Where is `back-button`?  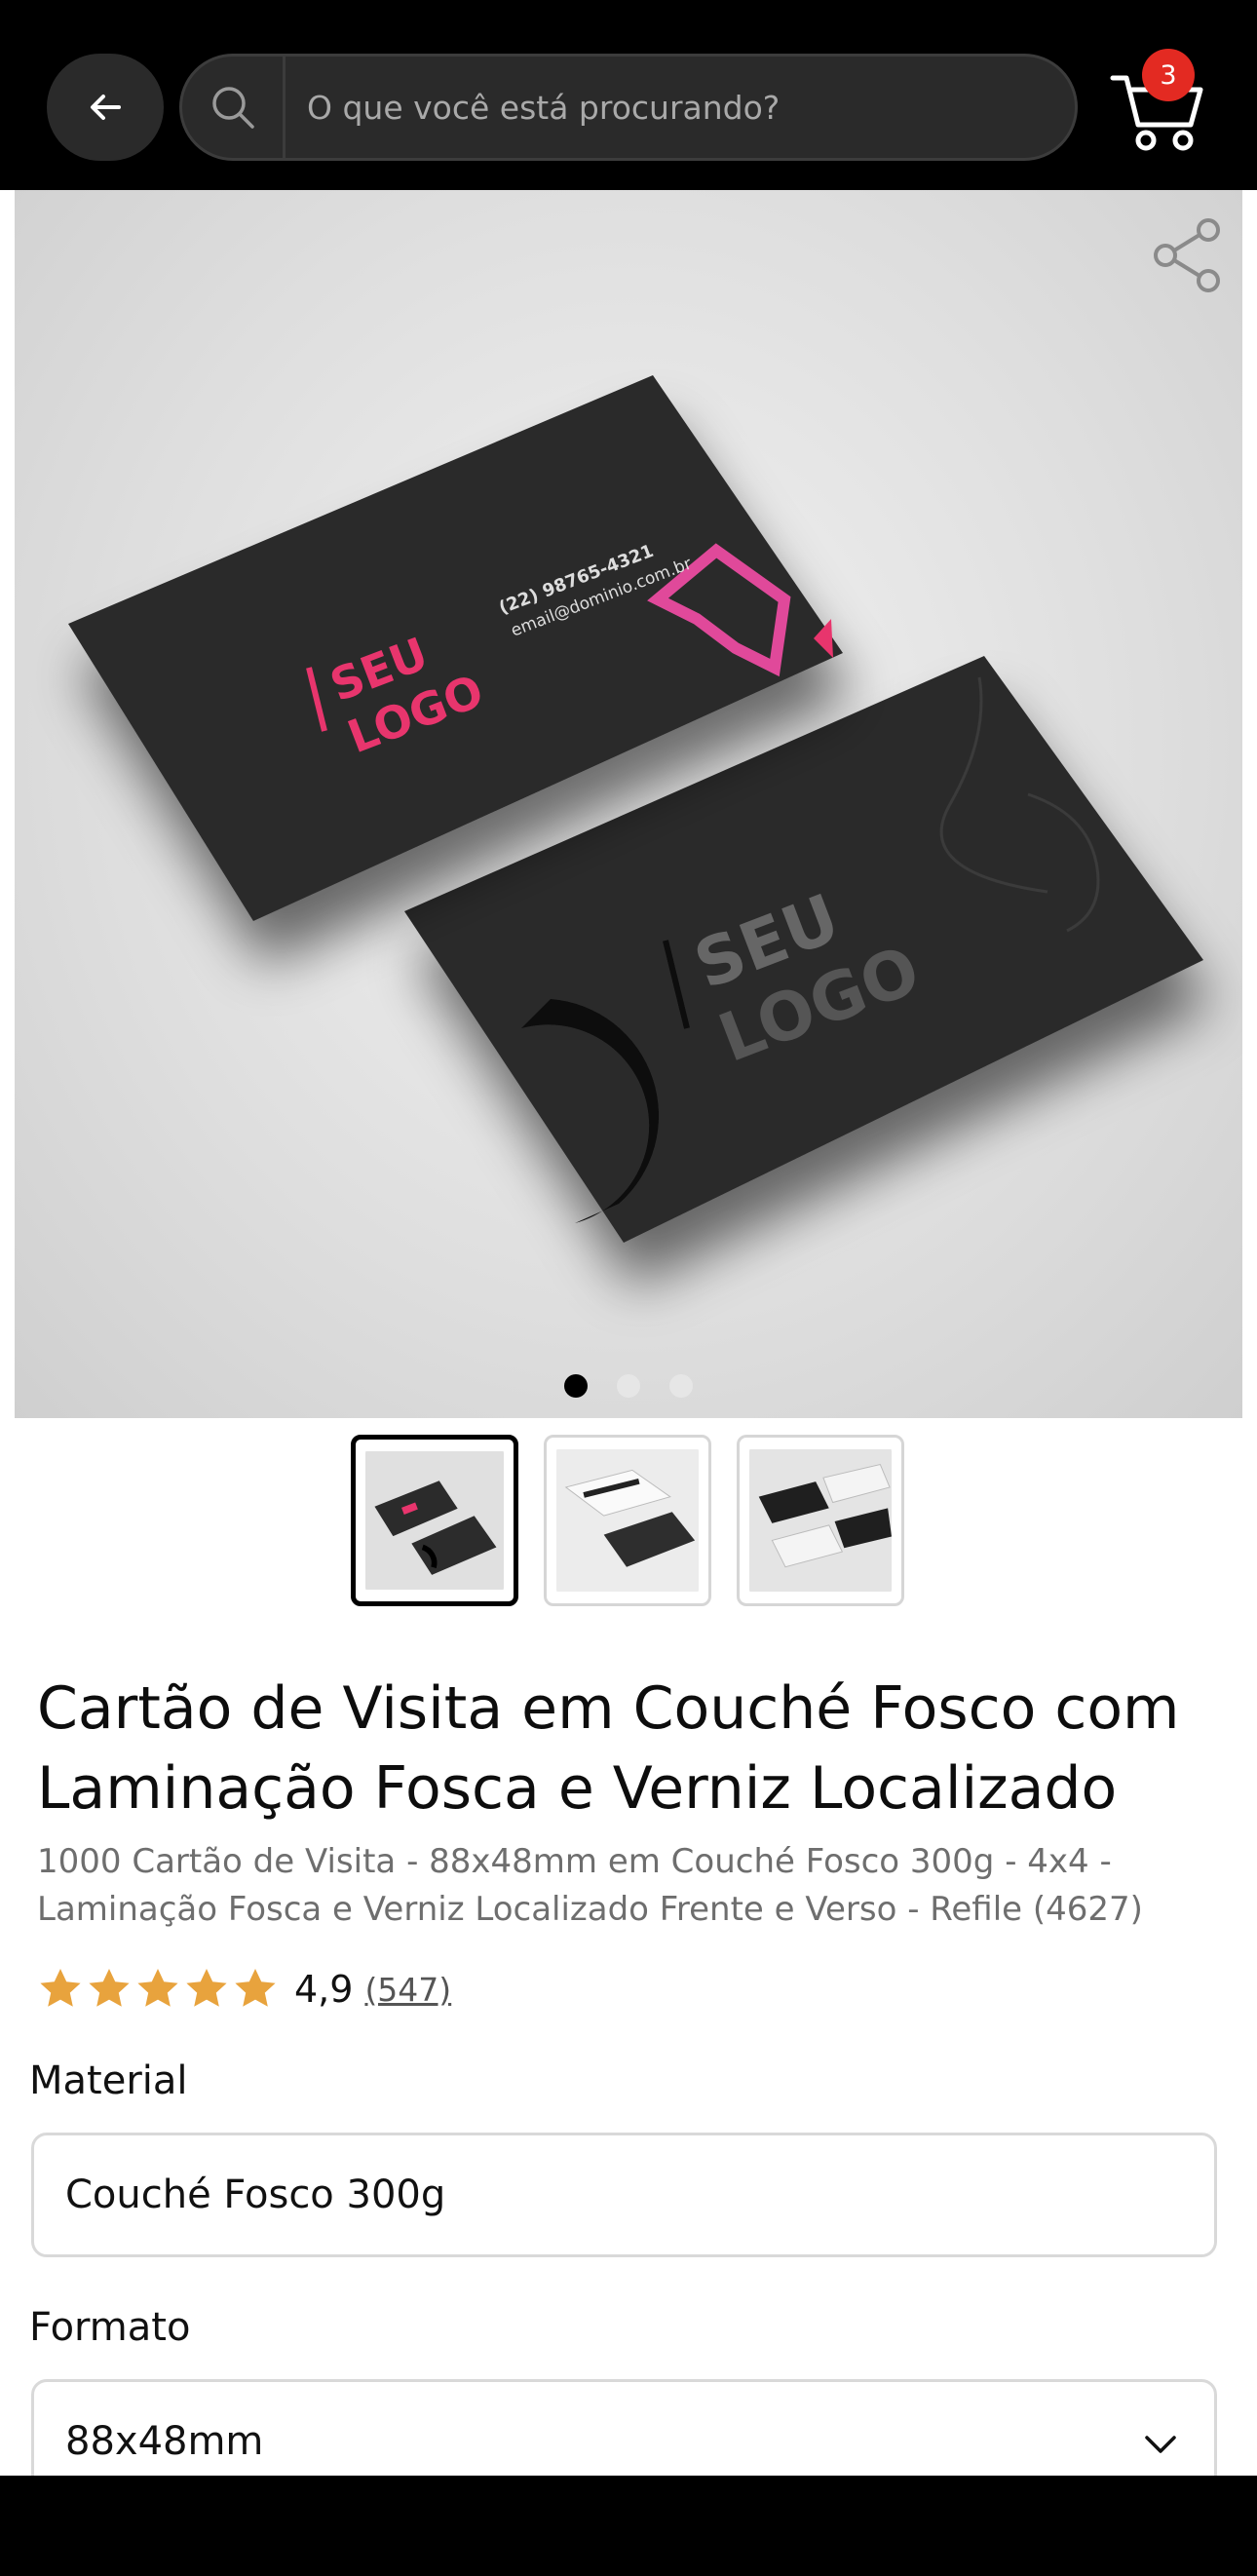
back-button is located at coordinates (105, 107).